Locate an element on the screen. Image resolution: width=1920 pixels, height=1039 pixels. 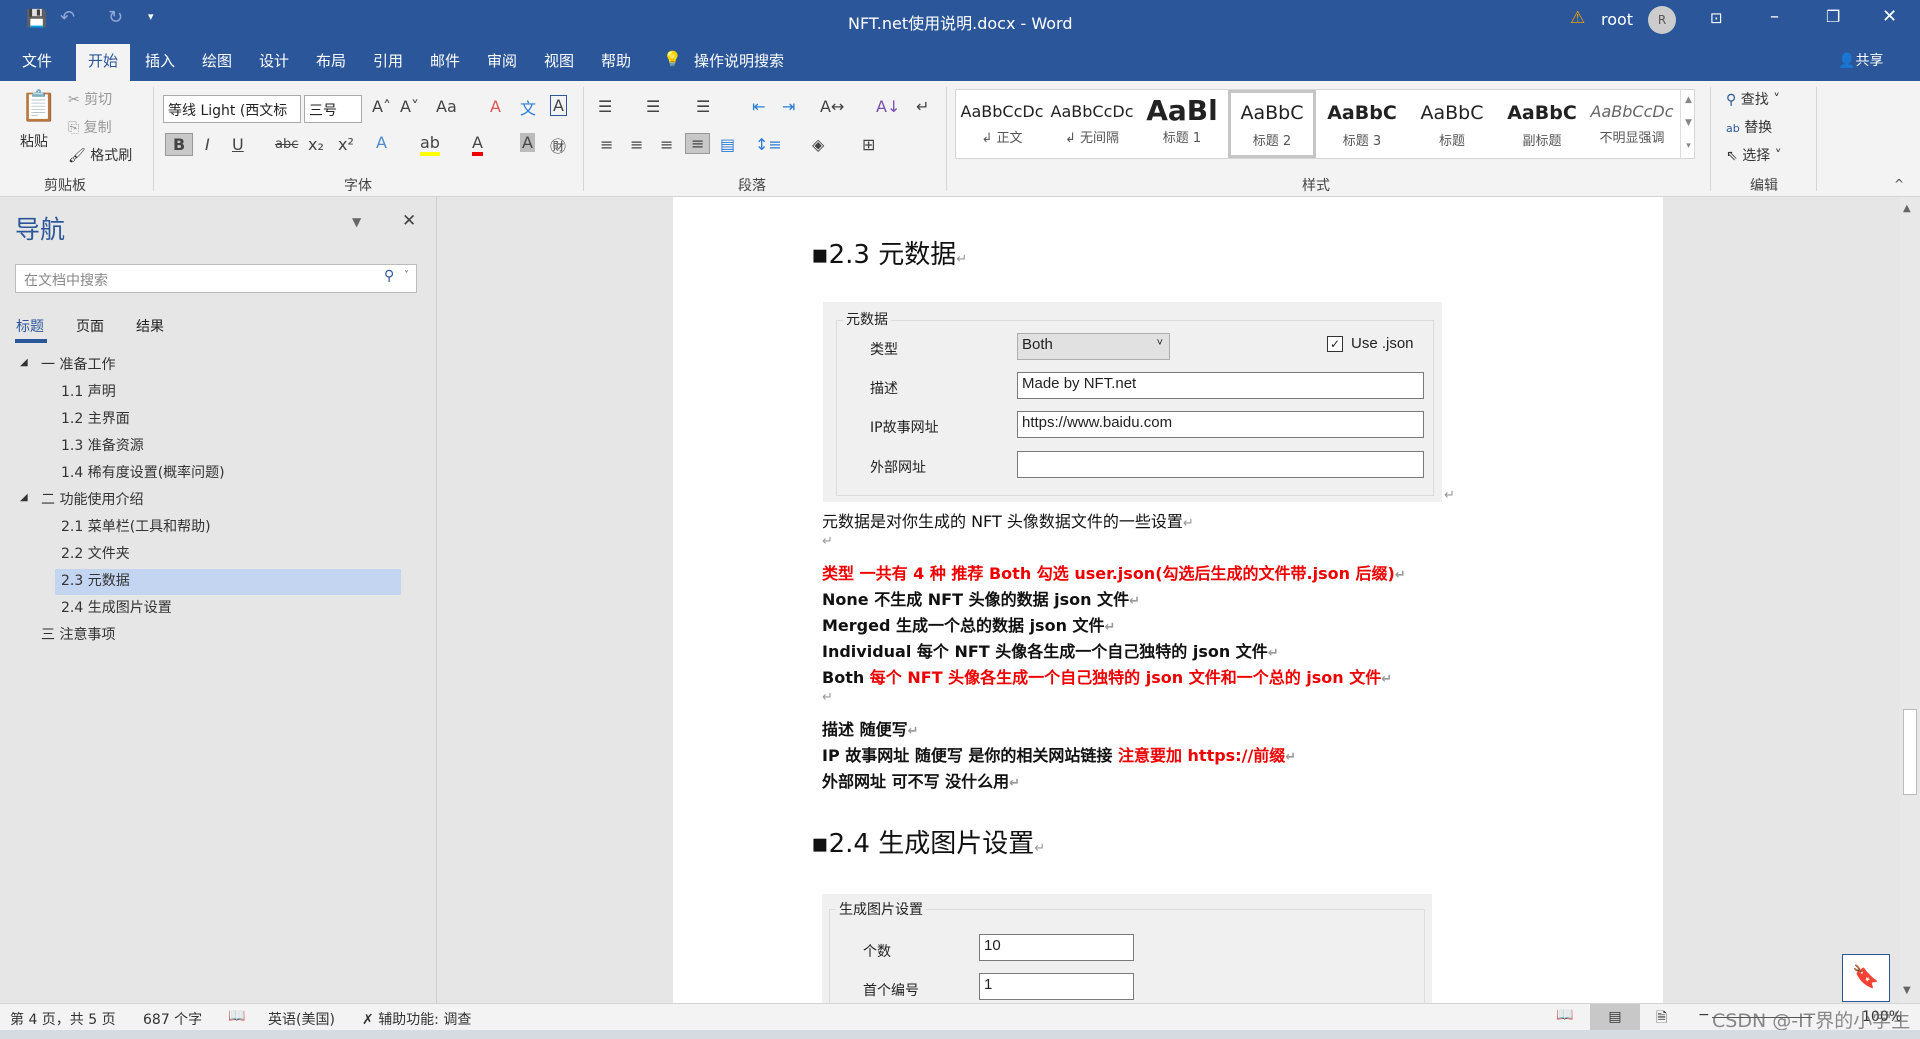
tab-draw: 绘图 is located at coordinates (217, 60).